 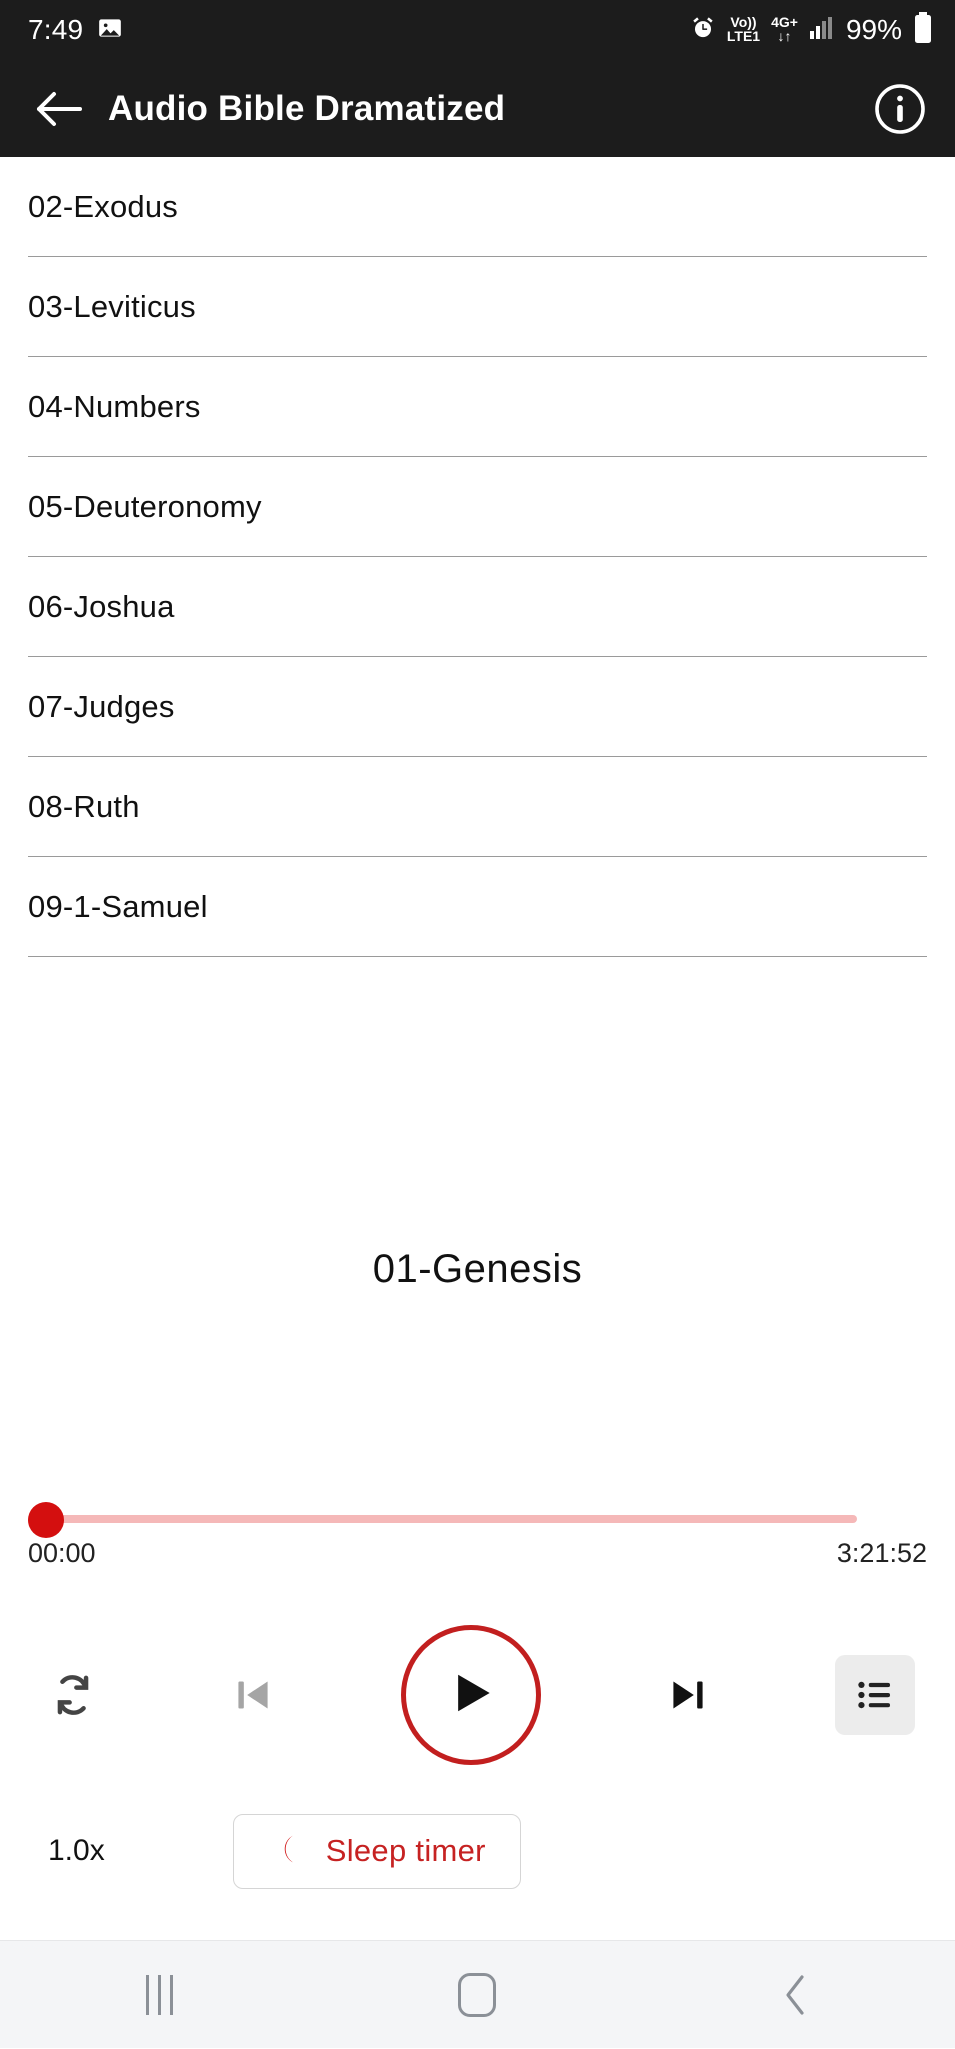 What do you see at coordinates (703, 30) in the screenshot?
I see `alarm-icon` at bounding box center [703, 30].